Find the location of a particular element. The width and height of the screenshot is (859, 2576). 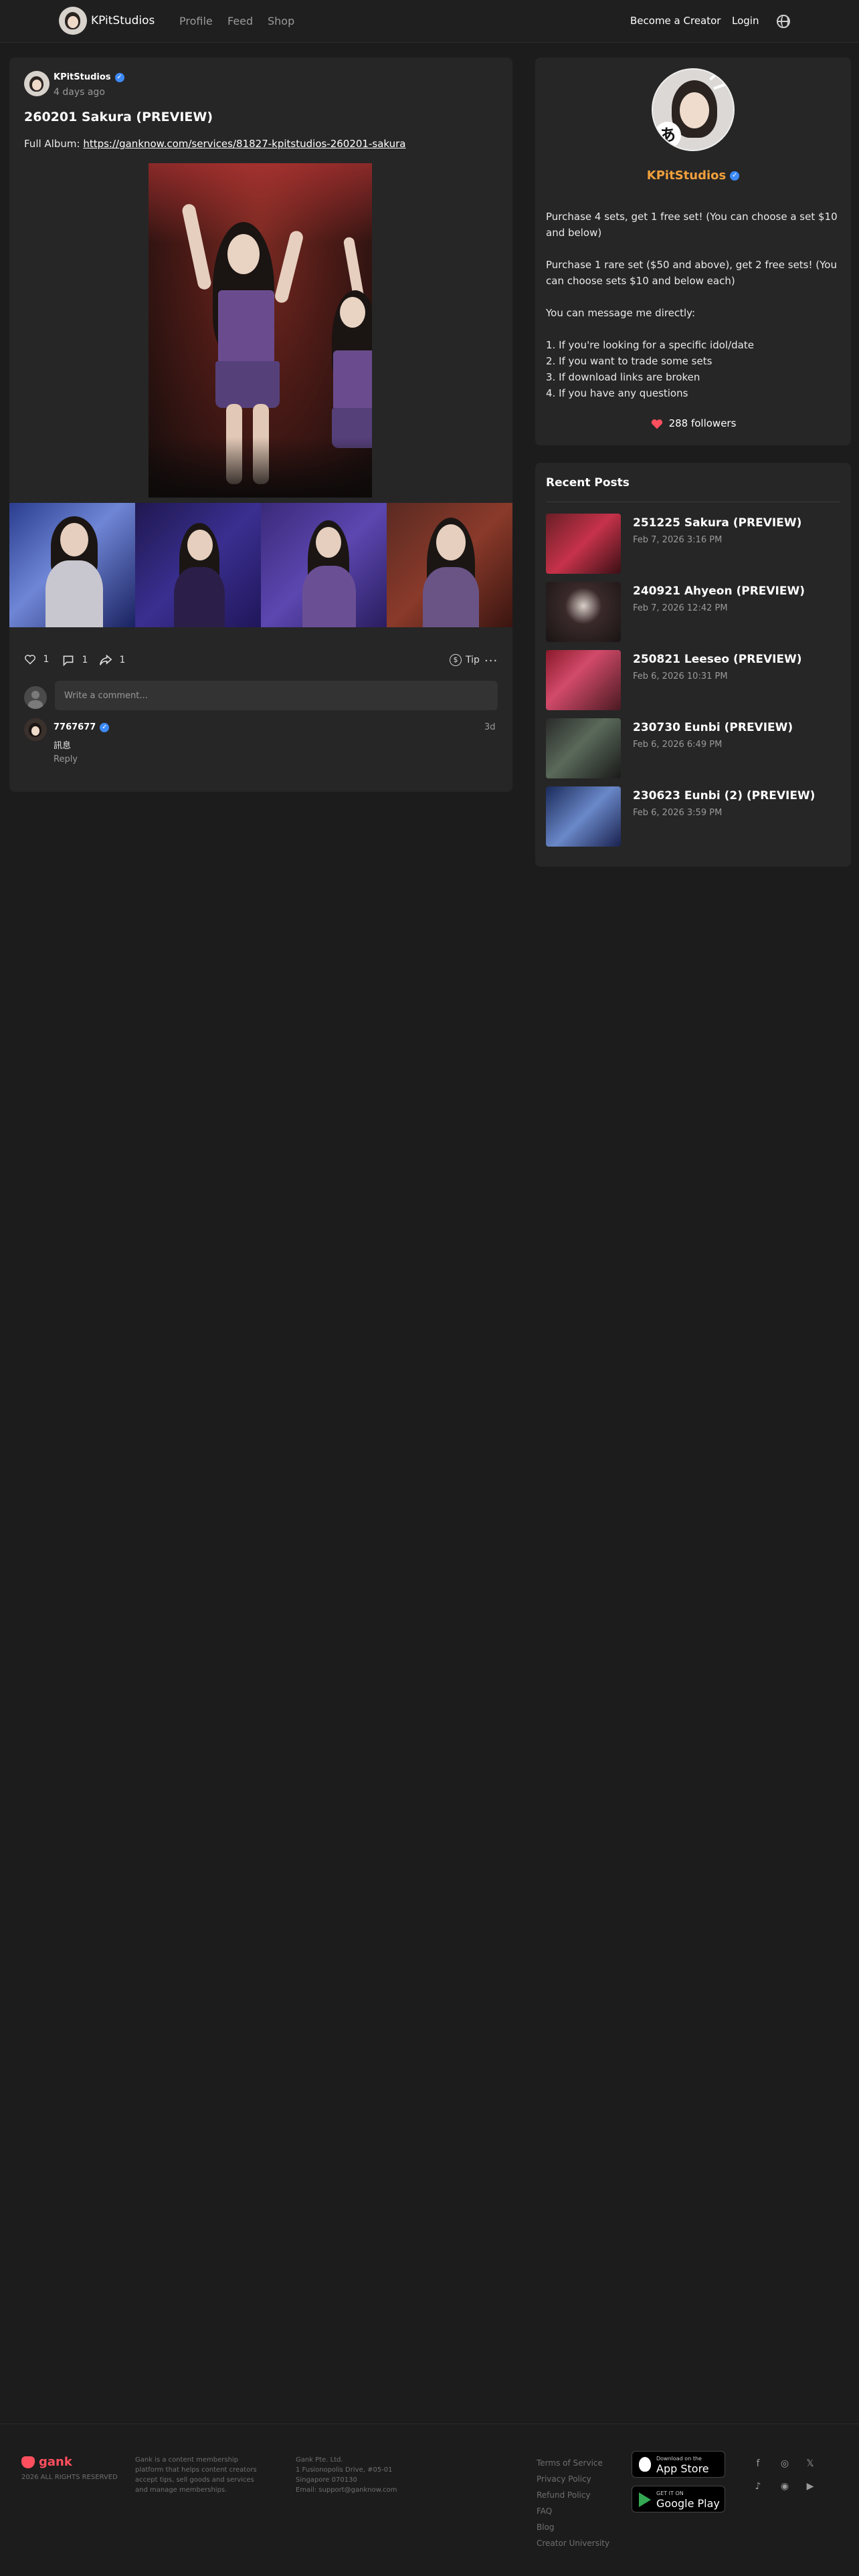

share-button: 1 is located at coordinates (112, 660).